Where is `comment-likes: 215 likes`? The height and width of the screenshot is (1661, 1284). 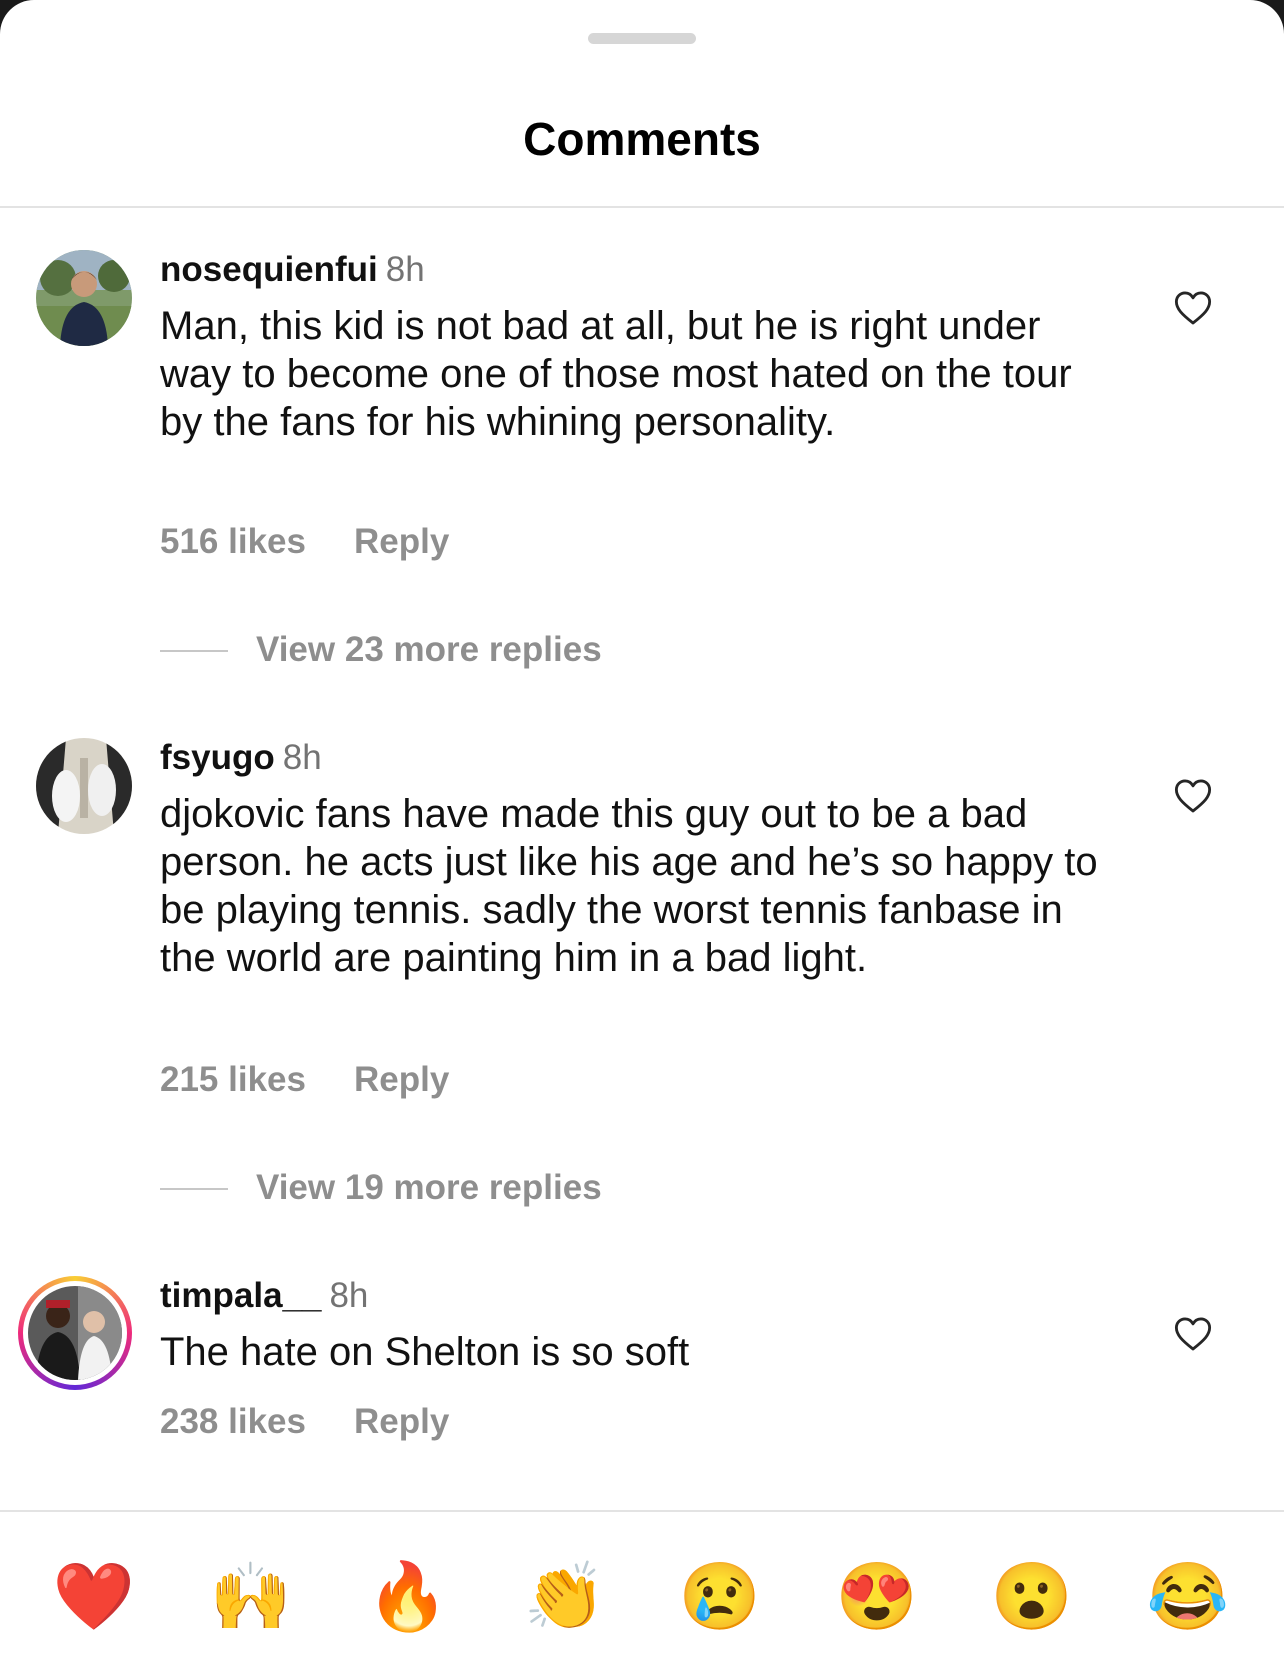
comment-likes: 215 likes is located at coordinates (233, 1079).